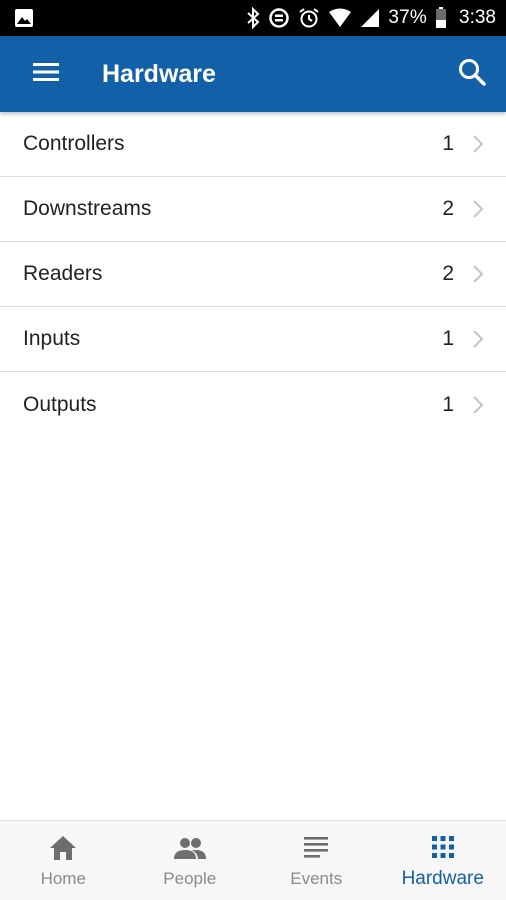 This screenshot has width=506, height=900. I want to click on search-icon, so click(472, 74).